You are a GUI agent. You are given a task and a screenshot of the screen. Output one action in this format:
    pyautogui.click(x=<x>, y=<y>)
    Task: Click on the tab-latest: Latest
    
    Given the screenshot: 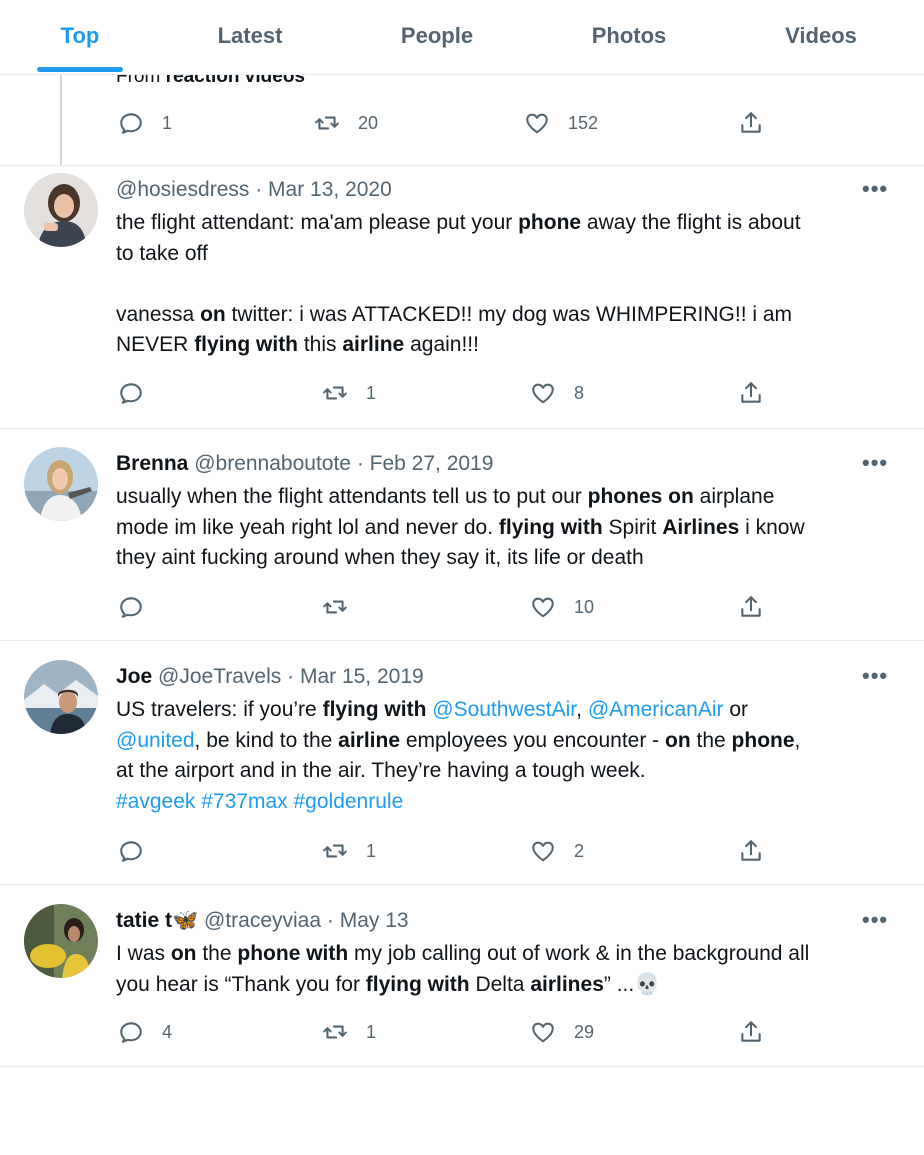 What is the action you would take?
    pyautogui.click(x=250, y=36)
    